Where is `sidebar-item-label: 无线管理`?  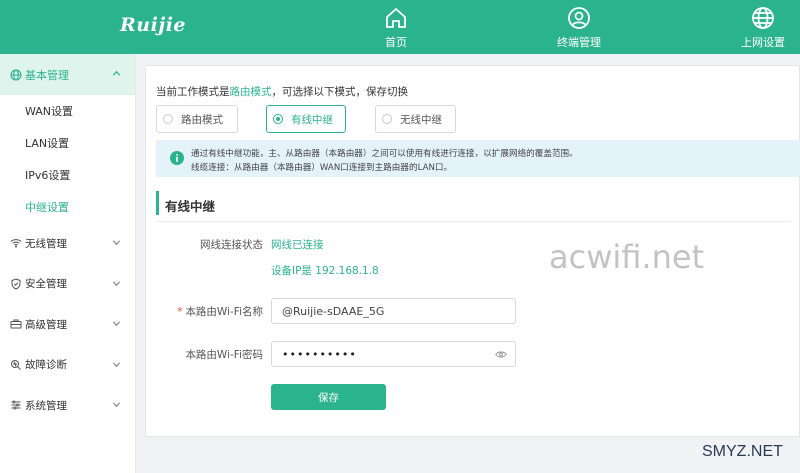 sidebar-item-label: 无线管理 is located at coordinates (46, 243).